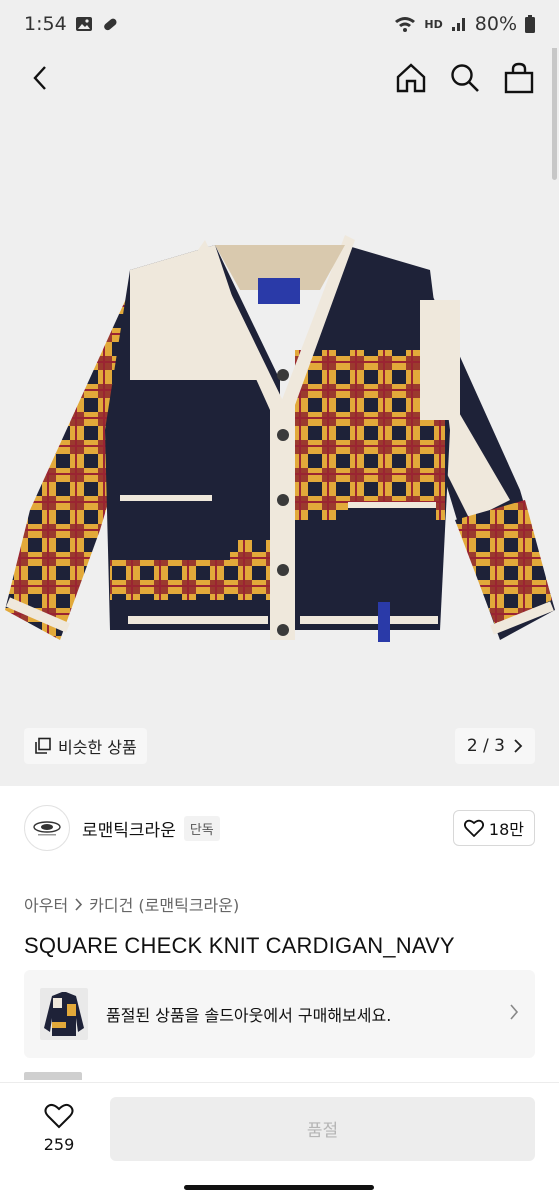 The width and height of the screenshot is (559, 1200). What do you see at coordinates (53, 1076) in the screenshot?
I see `next-section-hint` at bounding box center [53, 1076].